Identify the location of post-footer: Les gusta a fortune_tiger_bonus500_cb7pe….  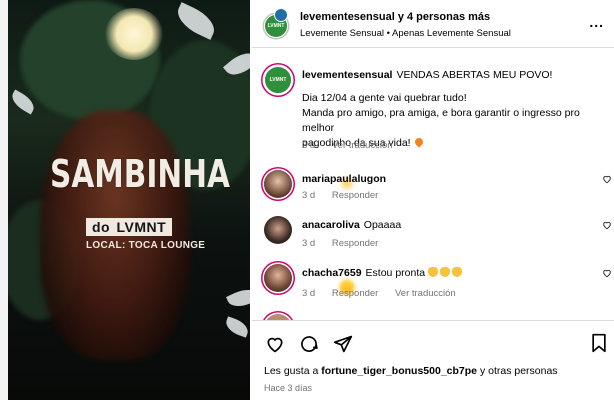
(433, 360).